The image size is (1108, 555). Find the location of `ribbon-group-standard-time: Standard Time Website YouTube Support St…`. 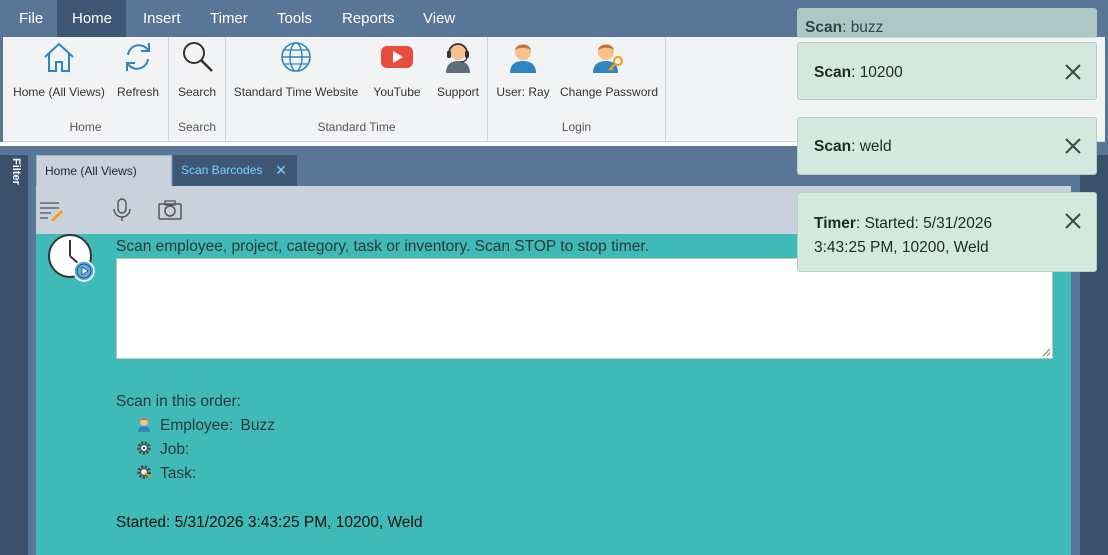

ribbon-group-standard-time: Standard Time Website YouTube Support St… is located at coordinates (357, 89).